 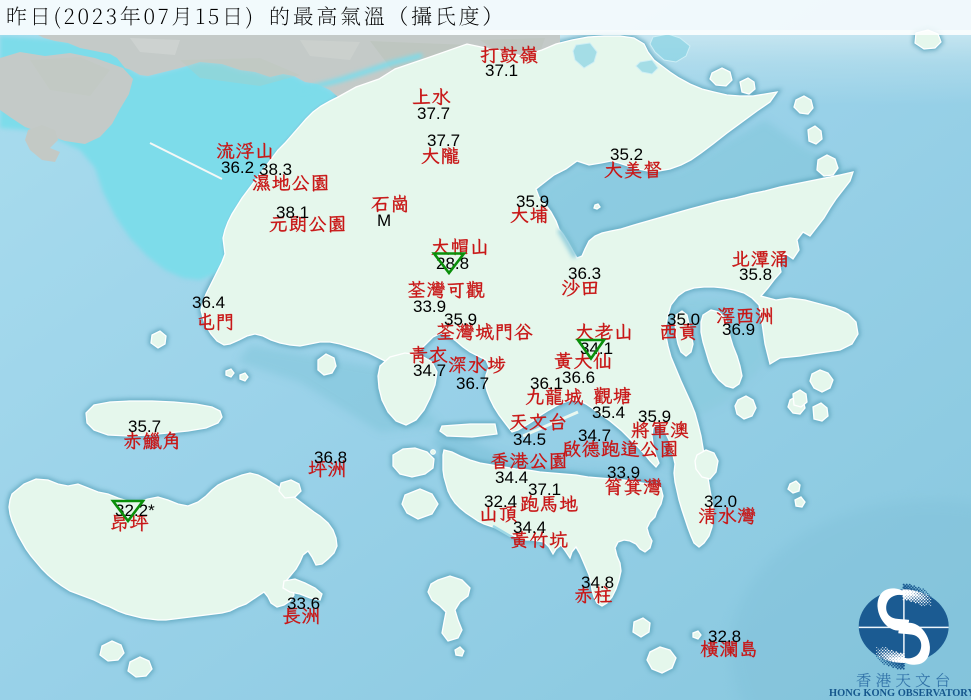 What do you see at coordinates (275, 169) in the screenshot?
I see `svg-text: 38.3` at bounding box center [275, 169].